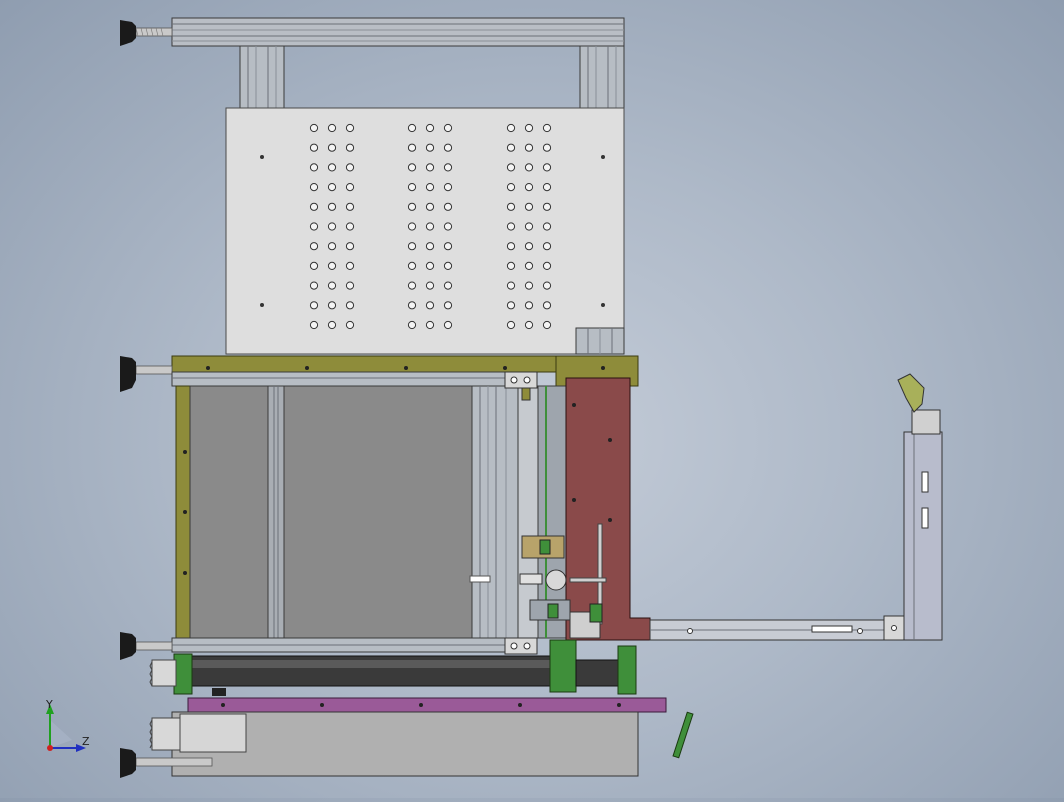  I want to click on extension-arm, so click(796, 507).